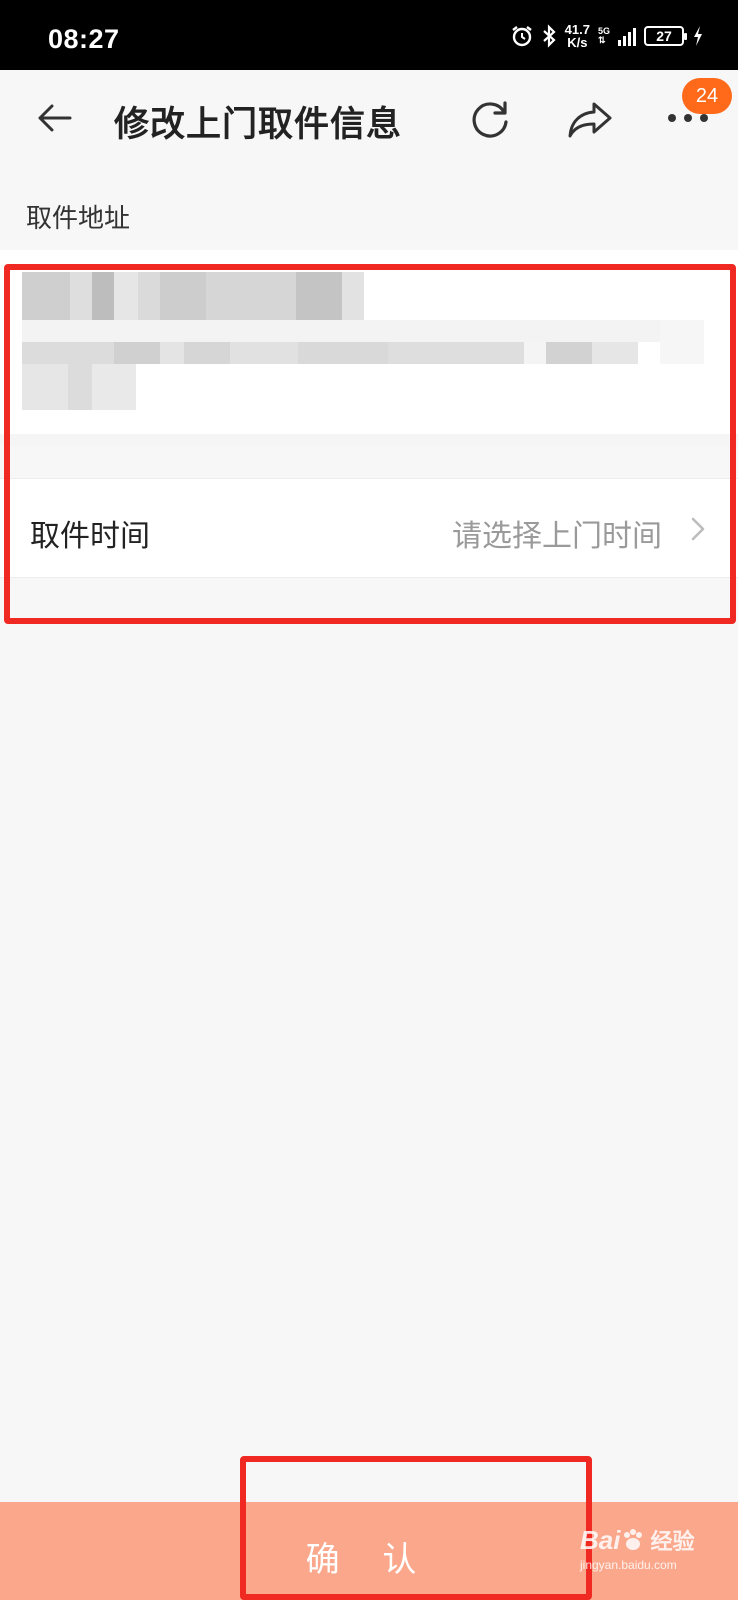 This screenshot has width=738, height=1600. What do you see at coordinates (490, 120) in the screenshot?
I see `refresh-icon` at bounding box center [490, 120].